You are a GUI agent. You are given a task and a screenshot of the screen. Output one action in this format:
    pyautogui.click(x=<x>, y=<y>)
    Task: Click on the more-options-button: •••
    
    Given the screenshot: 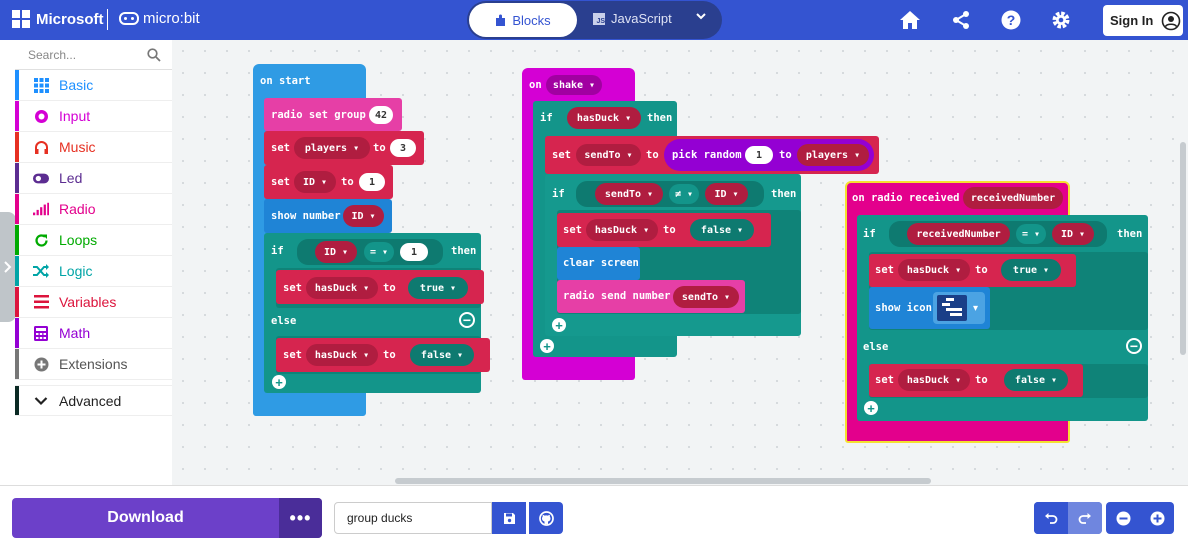 What is the action you would take?
    pyautogui.click(x=300, y=518)
    